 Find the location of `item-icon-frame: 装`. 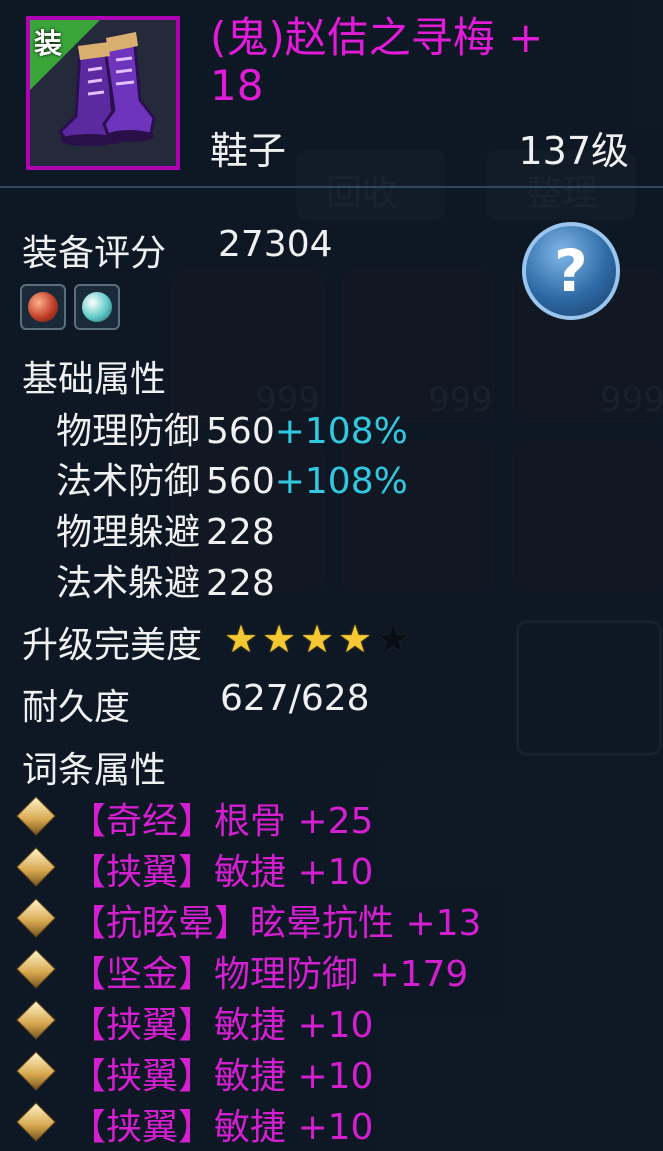

item-icon-frame: 装 is located at coordinates (103, 93).